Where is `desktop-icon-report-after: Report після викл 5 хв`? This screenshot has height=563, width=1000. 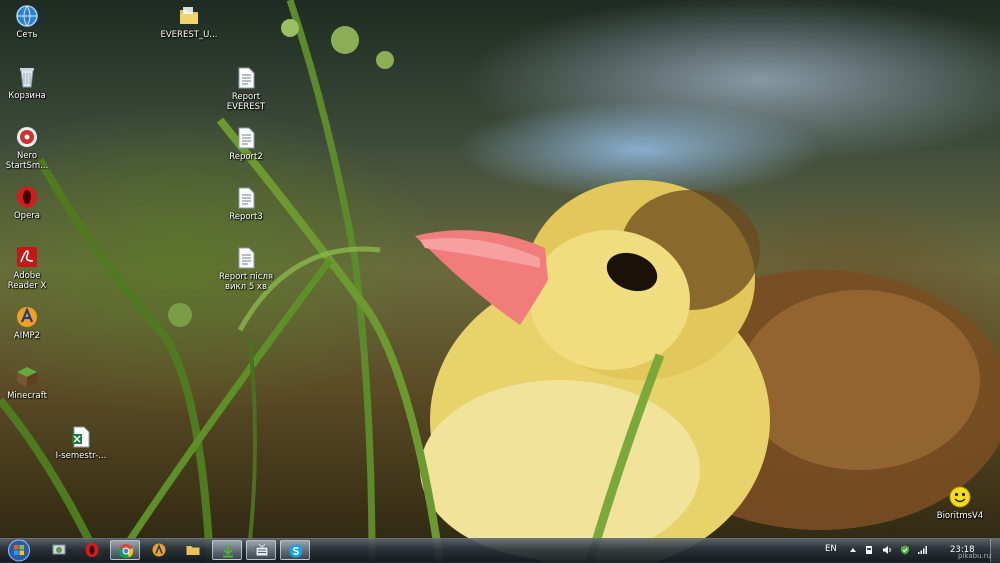 desktop-icon-report-after: Report після викл 5 хв is located at coordinates (246, 269).